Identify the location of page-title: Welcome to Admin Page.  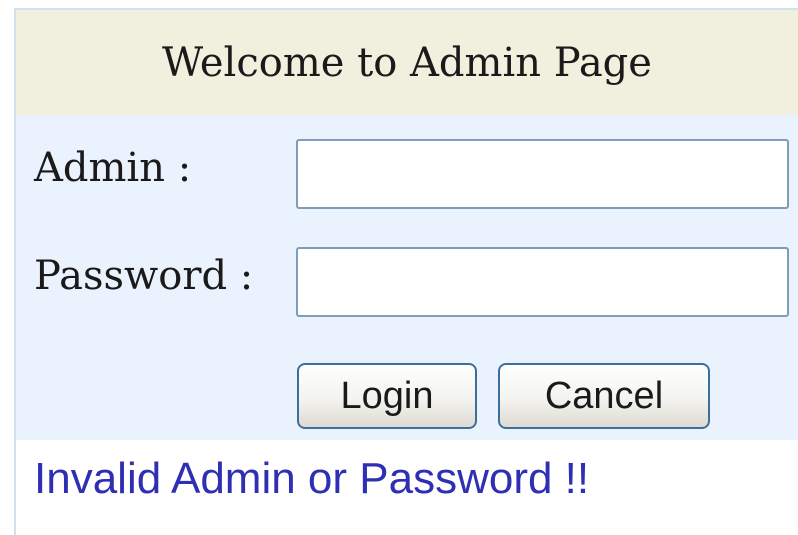
(407, 62).